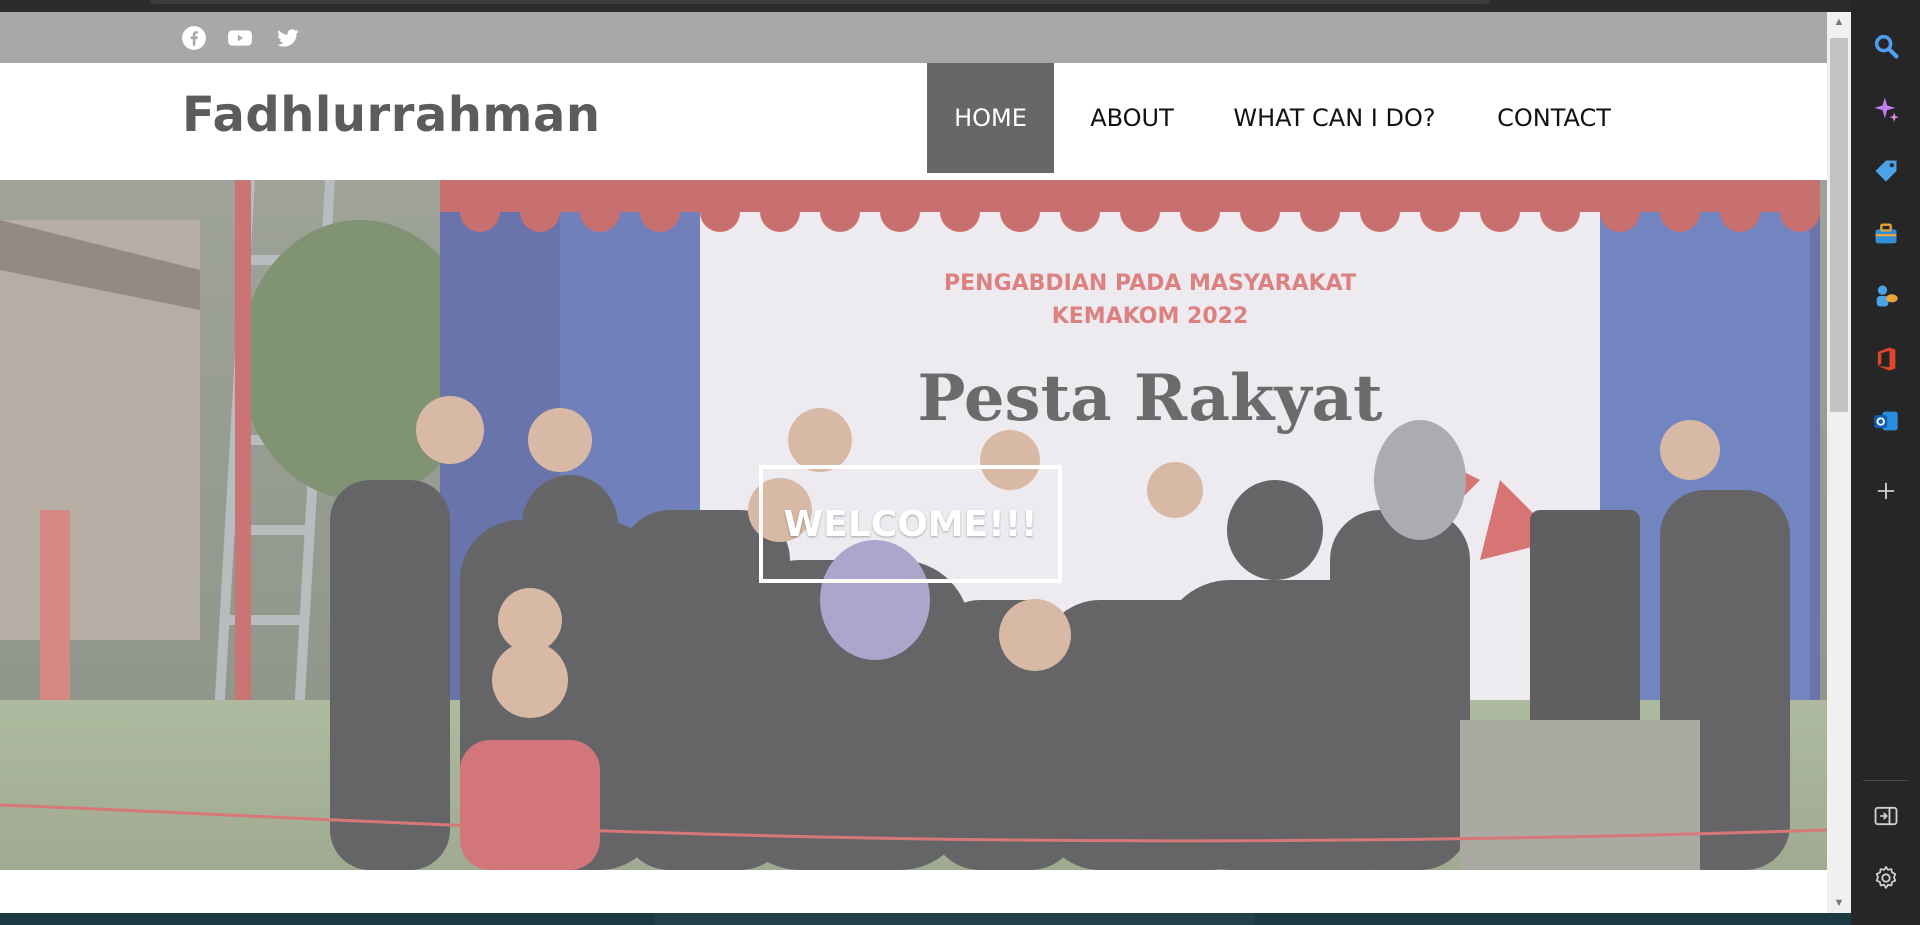 Image resolution: width=1920 pixels, height=925 pixels. I want to click on search-icon, so click(1886, 46).